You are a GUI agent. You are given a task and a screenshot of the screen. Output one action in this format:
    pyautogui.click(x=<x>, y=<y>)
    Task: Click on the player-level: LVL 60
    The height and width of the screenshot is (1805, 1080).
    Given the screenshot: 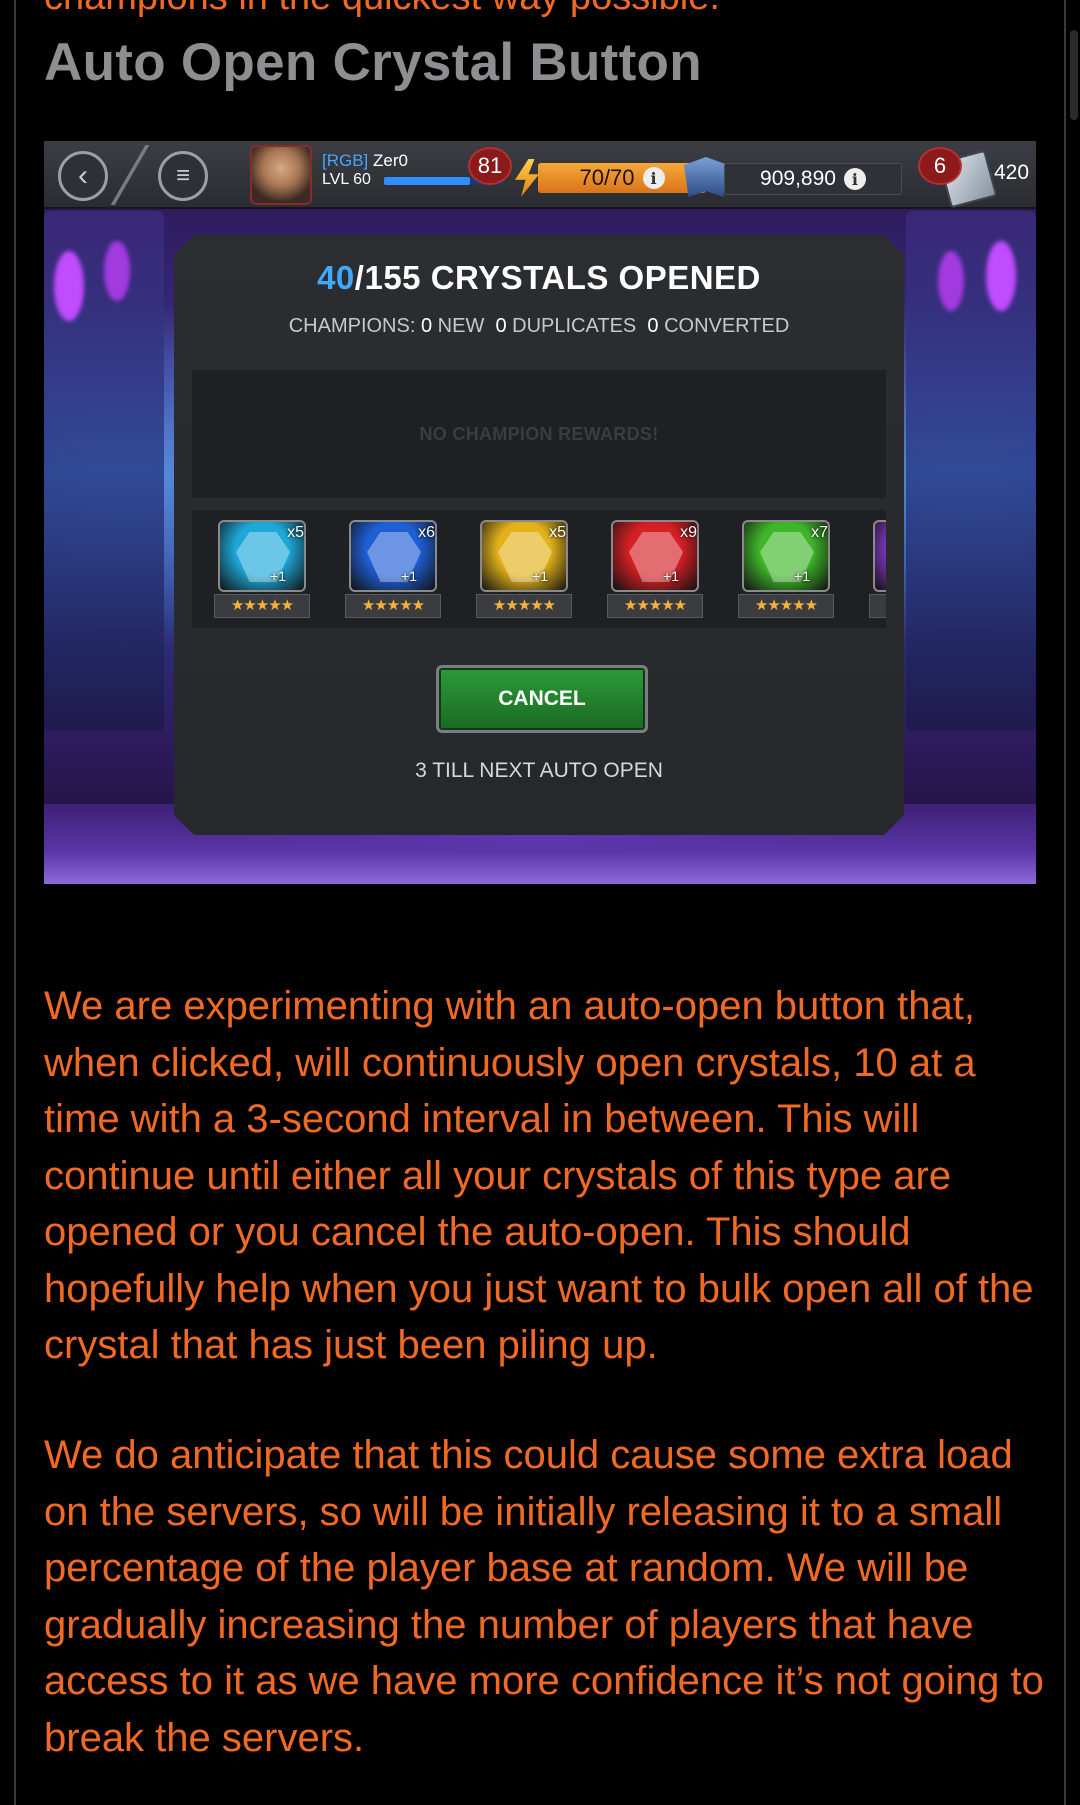 What is the action you would take?
    pyautogui.click(x=346, y=179)
    